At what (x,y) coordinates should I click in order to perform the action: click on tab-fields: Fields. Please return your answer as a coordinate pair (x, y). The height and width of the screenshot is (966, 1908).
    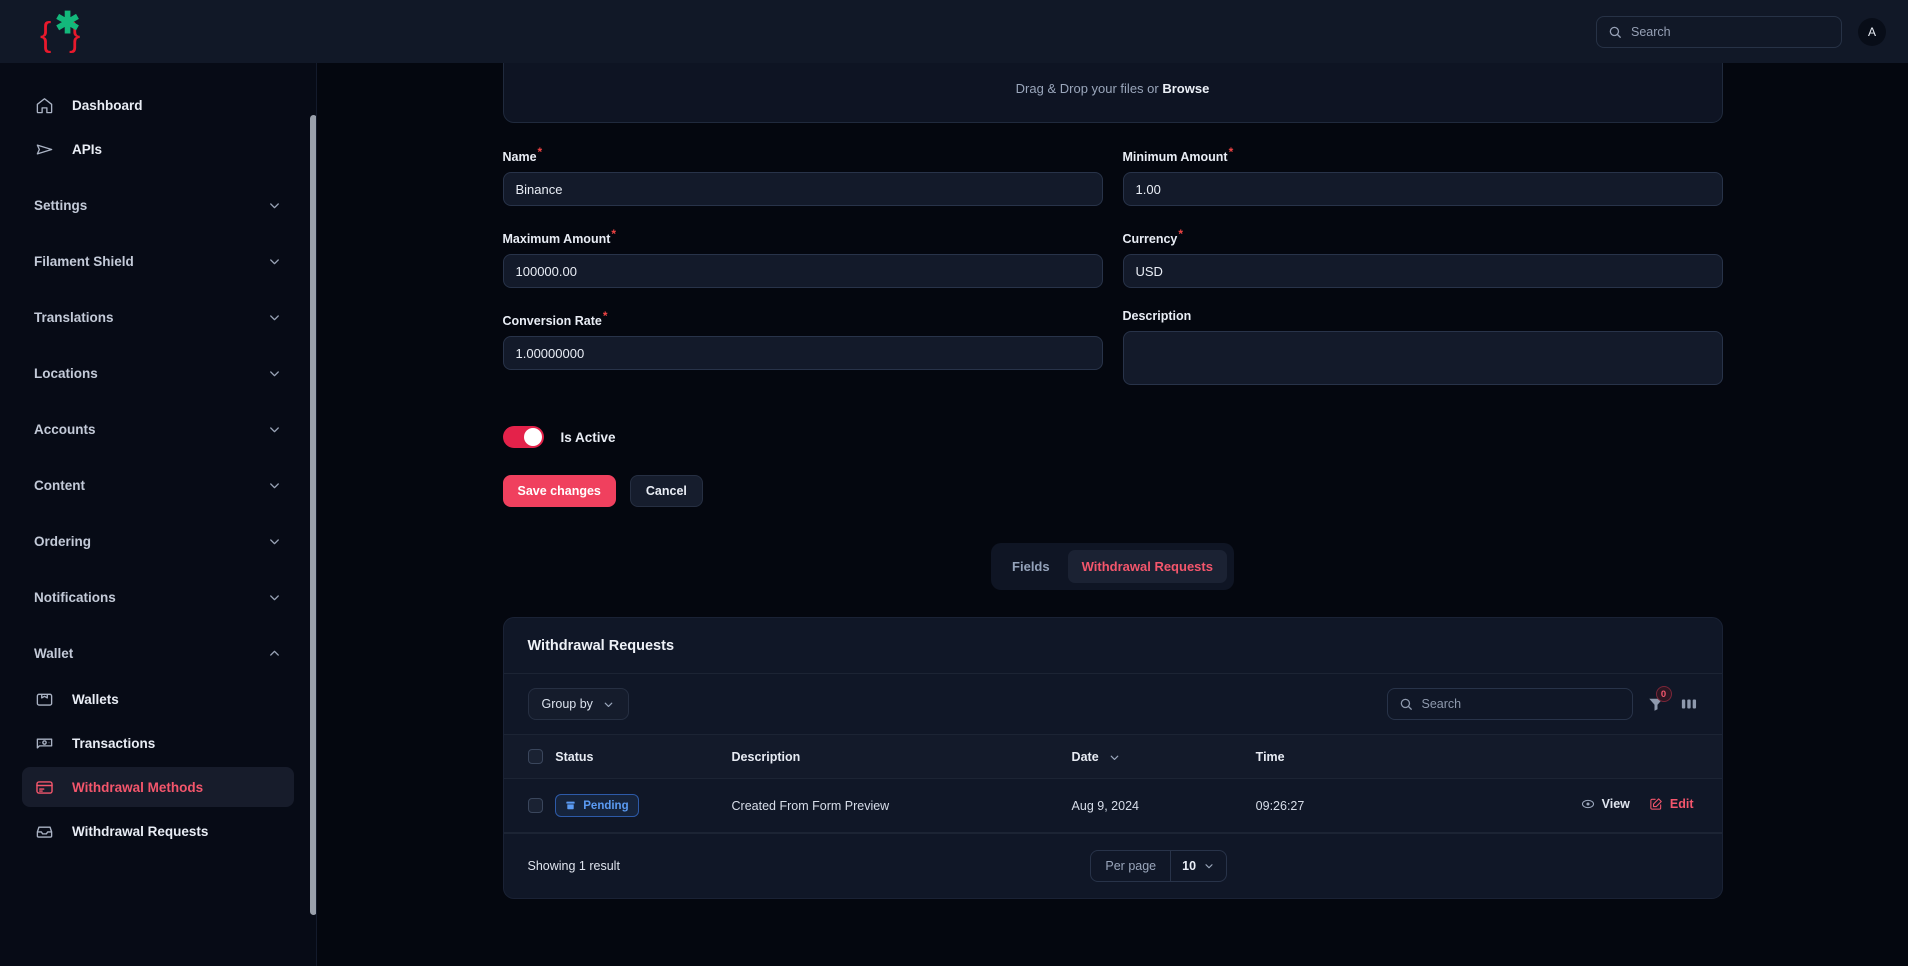
    Looking at the image, I should click on (1031, 566).